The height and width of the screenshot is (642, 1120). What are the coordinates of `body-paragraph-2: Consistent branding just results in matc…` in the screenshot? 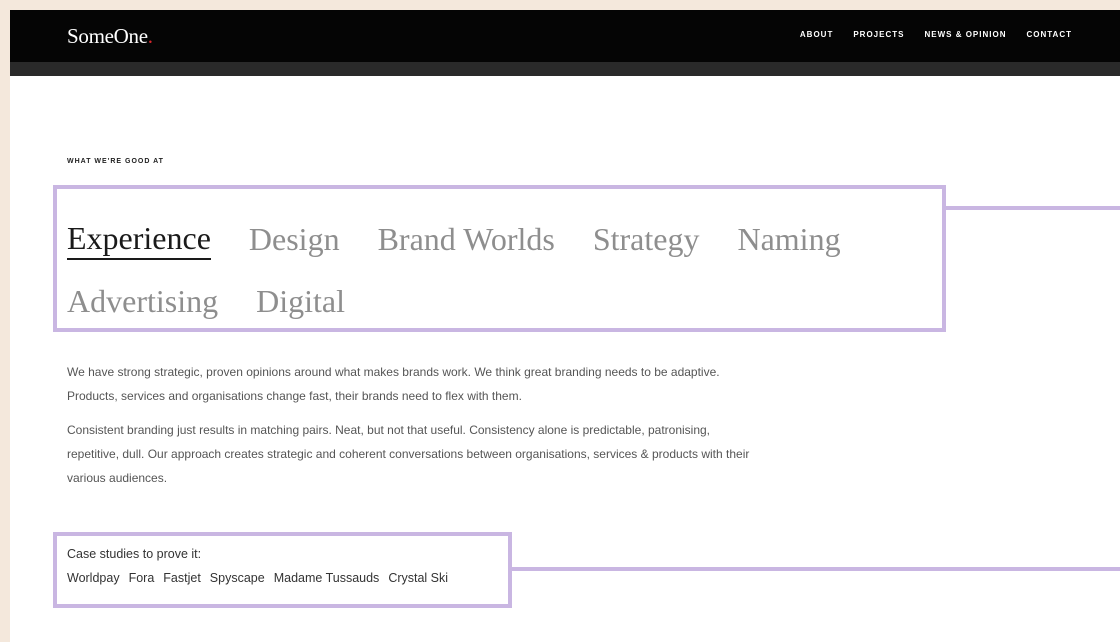 It's located at (408, 454).